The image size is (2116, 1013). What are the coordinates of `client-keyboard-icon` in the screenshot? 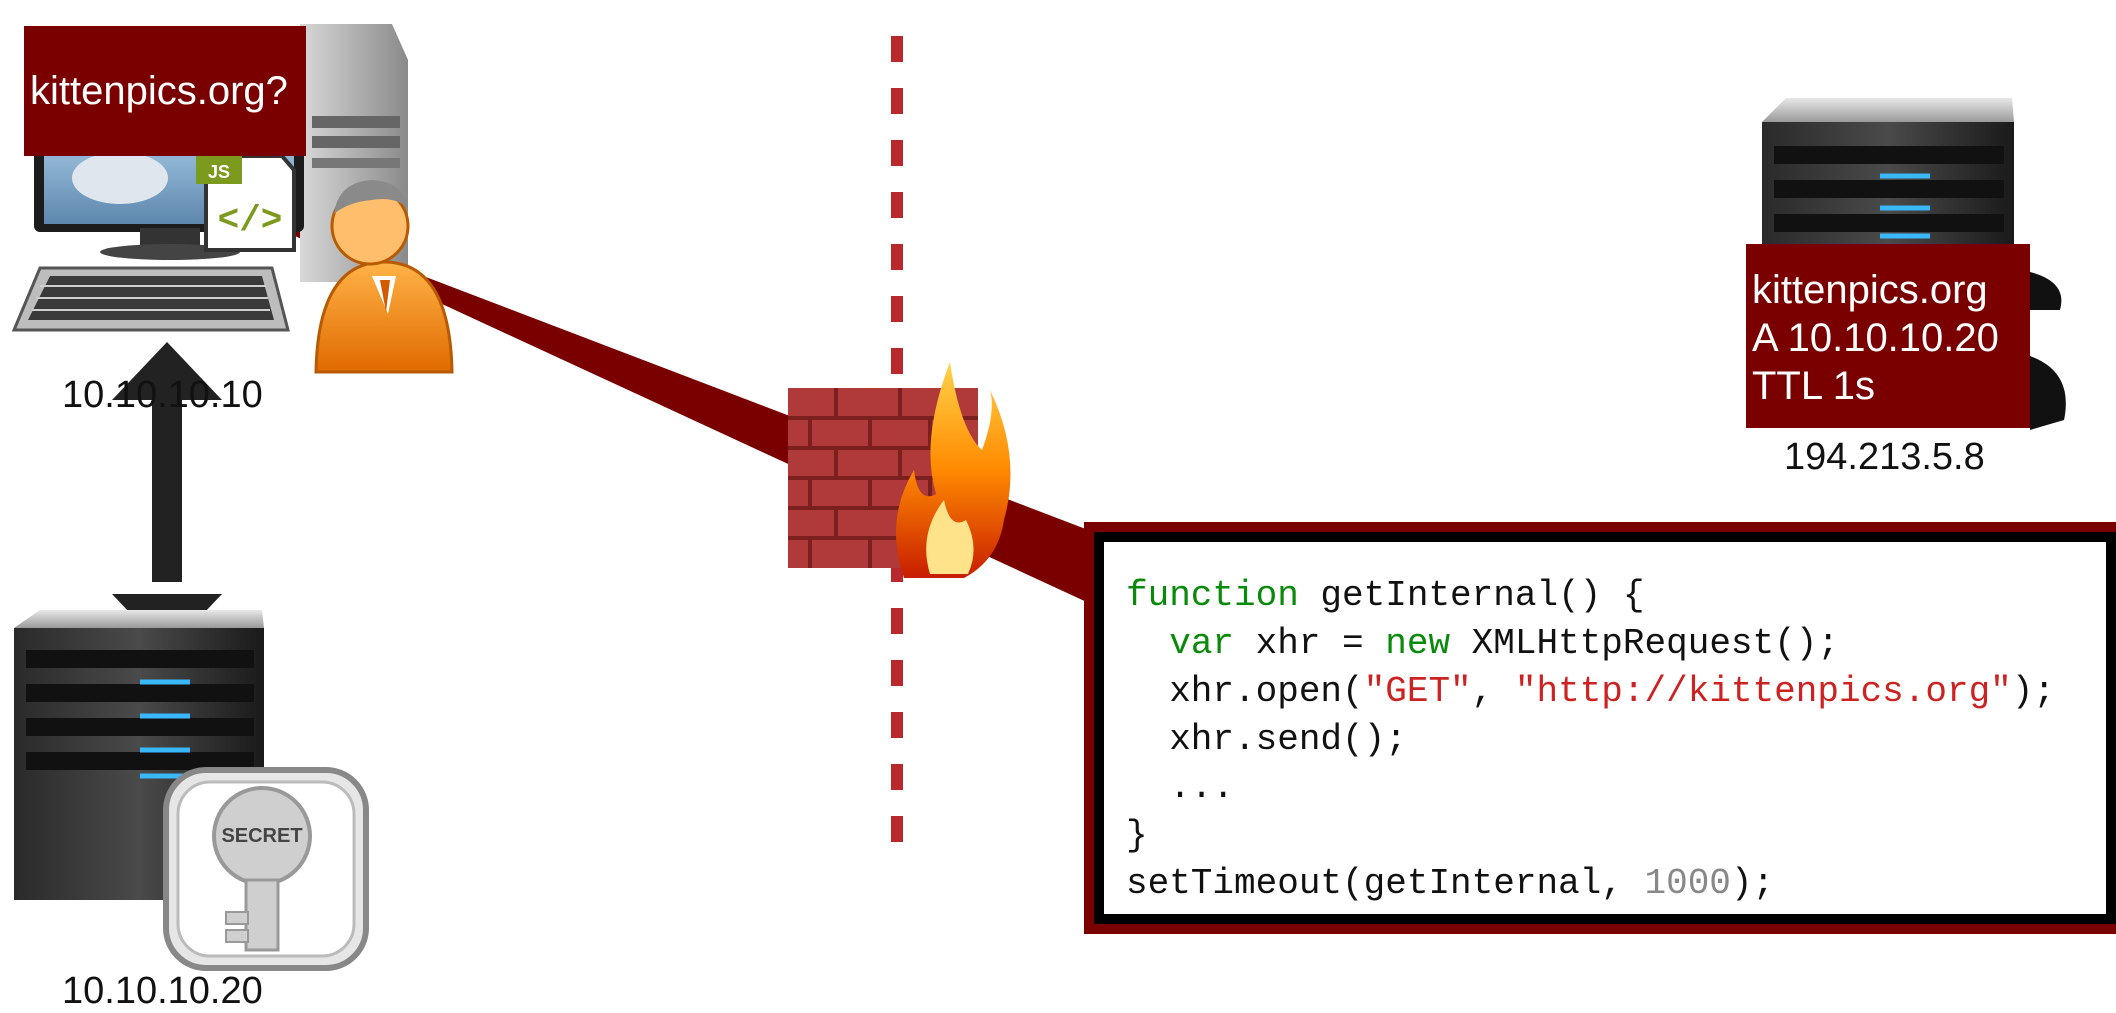 It's located at (150, 299).